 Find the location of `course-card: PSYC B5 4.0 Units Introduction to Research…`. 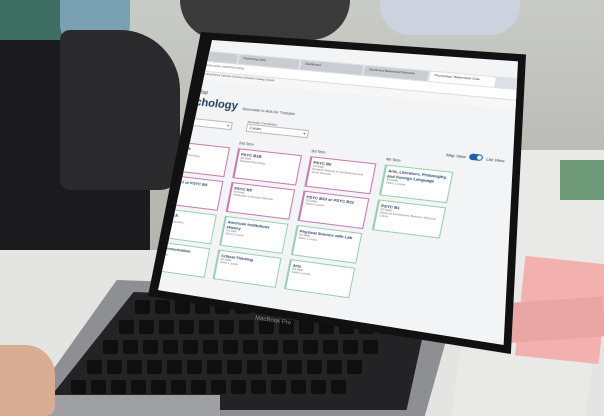

course-card: PSYC B5 4.0 Units Introduction to Research… is located at coordinates (260, 201).